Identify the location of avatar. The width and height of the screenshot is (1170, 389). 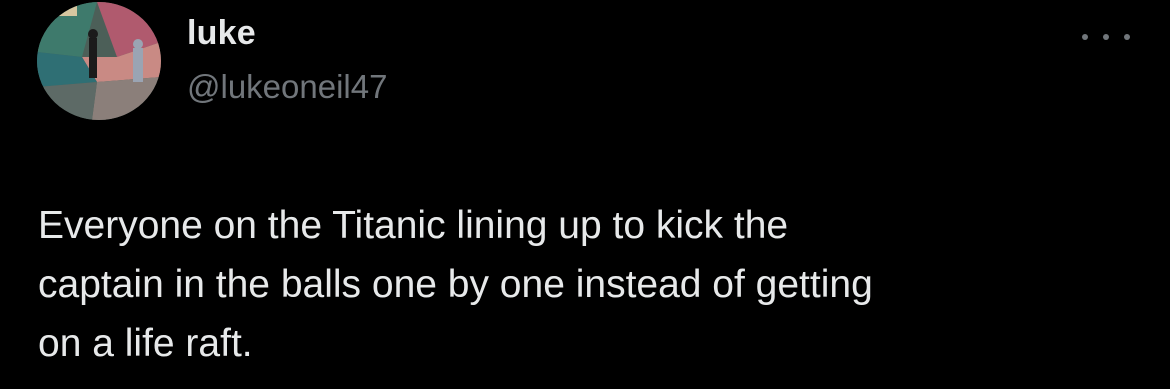
(99, 61).